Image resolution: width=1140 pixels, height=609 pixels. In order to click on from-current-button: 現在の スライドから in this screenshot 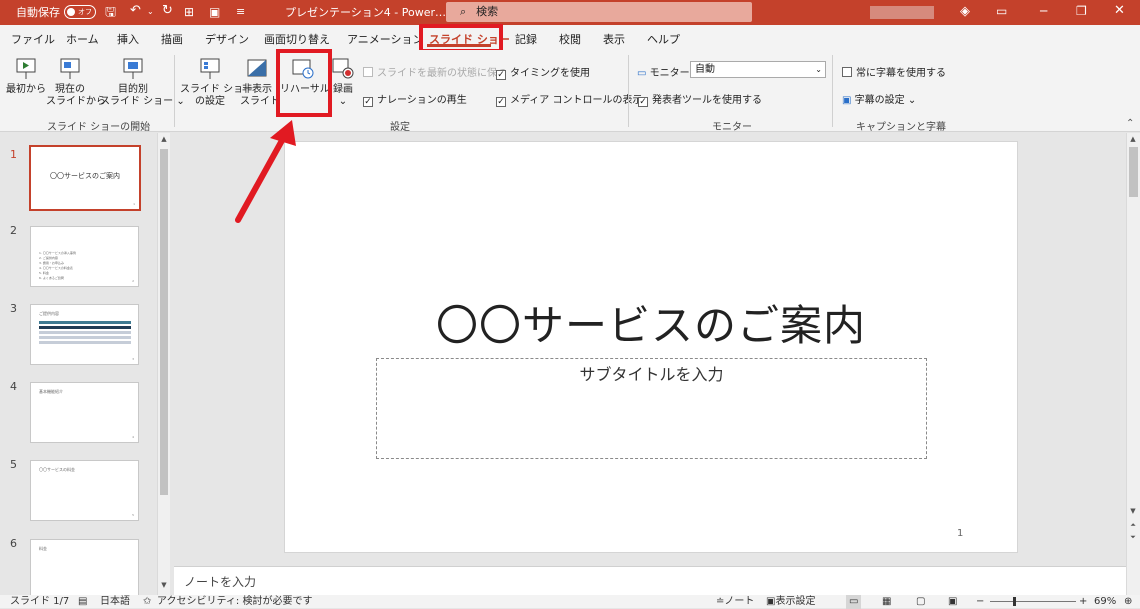, I will do `click(76, 82)`.